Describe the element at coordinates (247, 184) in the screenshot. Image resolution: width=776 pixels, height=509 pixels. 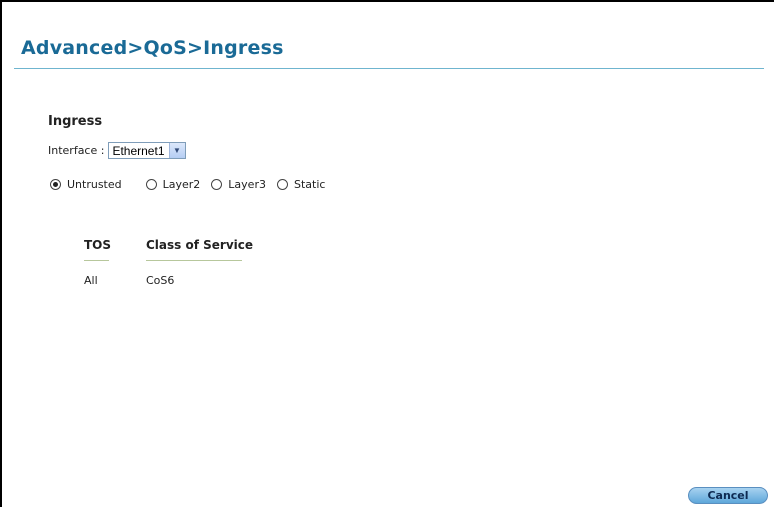
I see `radio-label-layer3: Layer3` at that location.